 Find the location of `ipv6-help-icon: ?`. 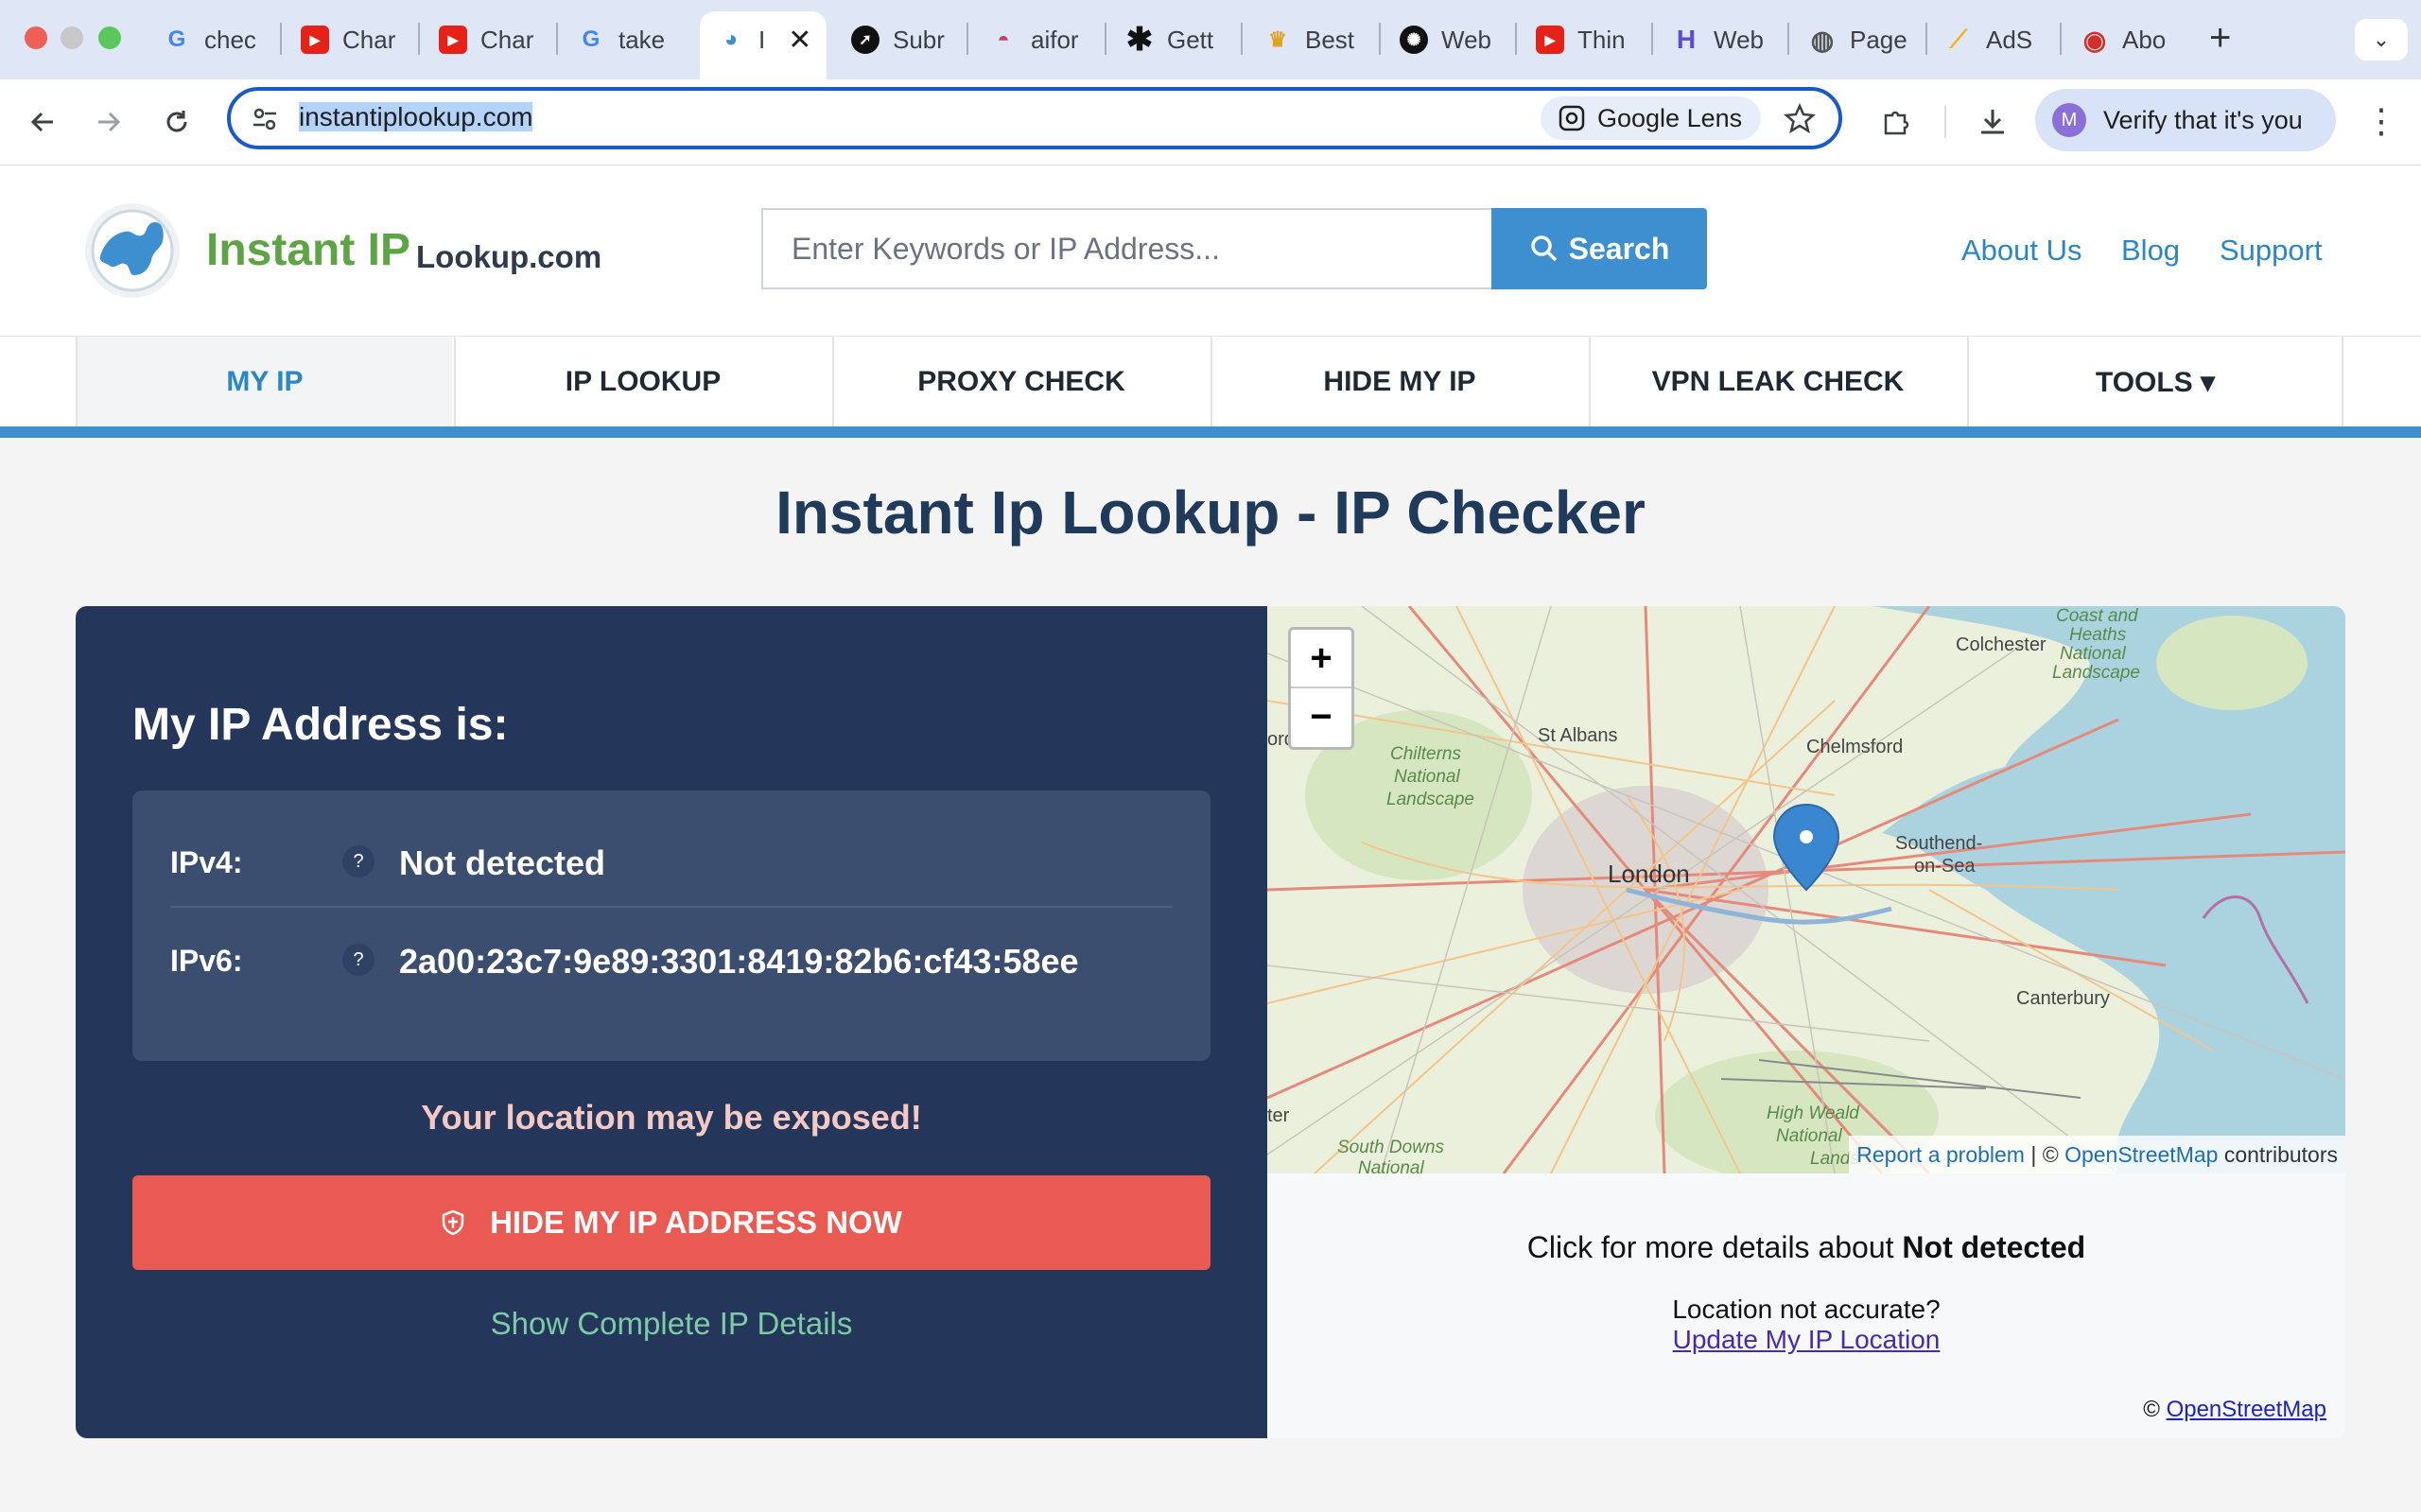

ipv6-help-icon: ? is located at coordinates (358, 960).